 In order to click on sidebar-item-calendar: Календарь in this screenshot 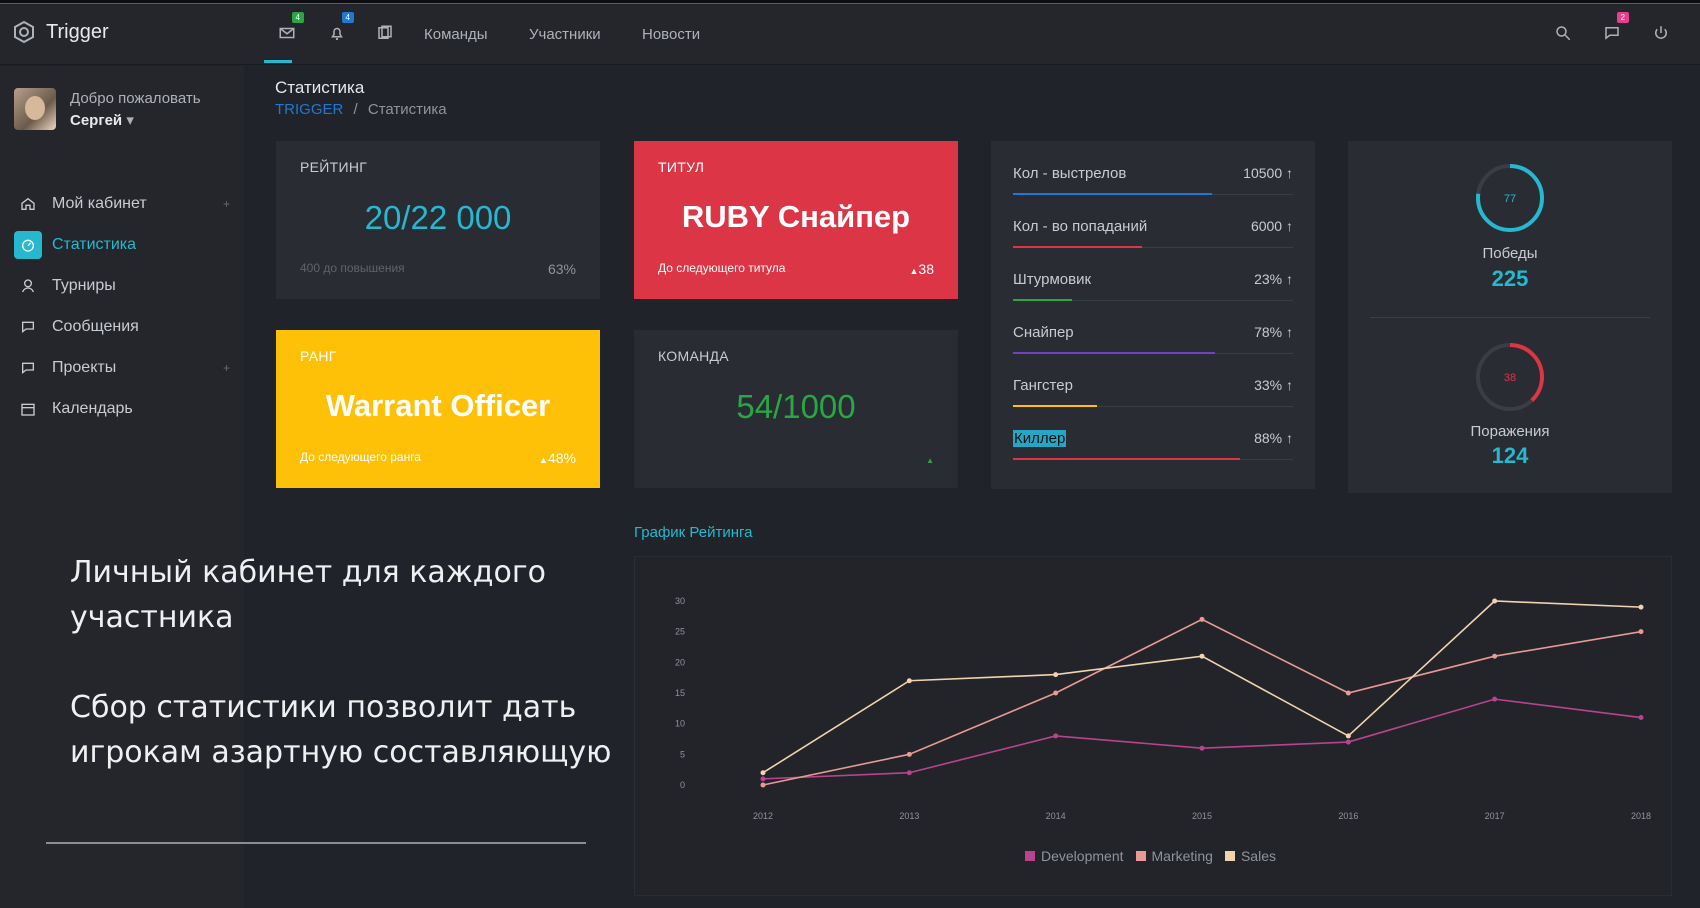, I will do `click(127, 408)`.